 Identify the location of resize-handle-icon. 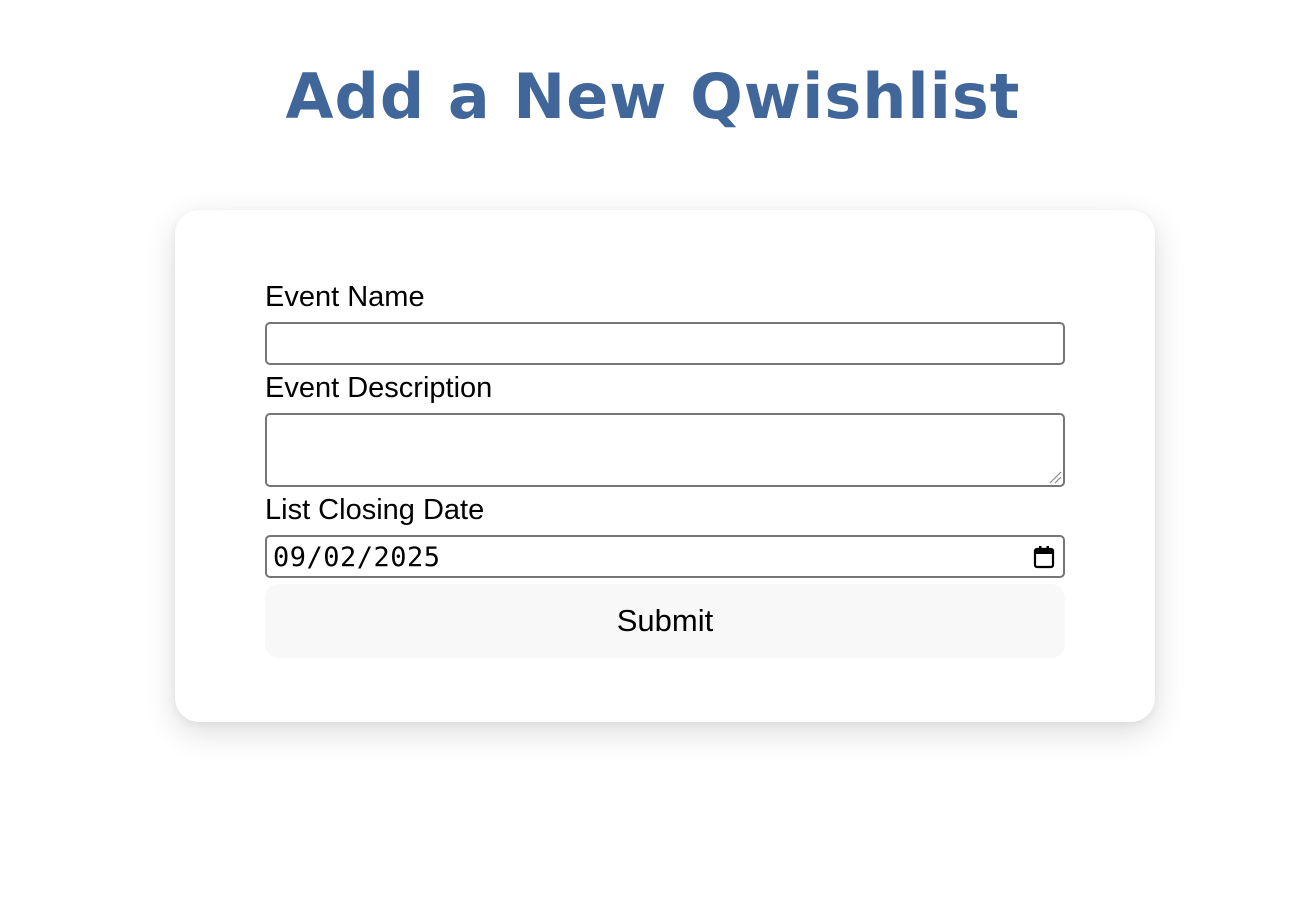
(1055, 477).